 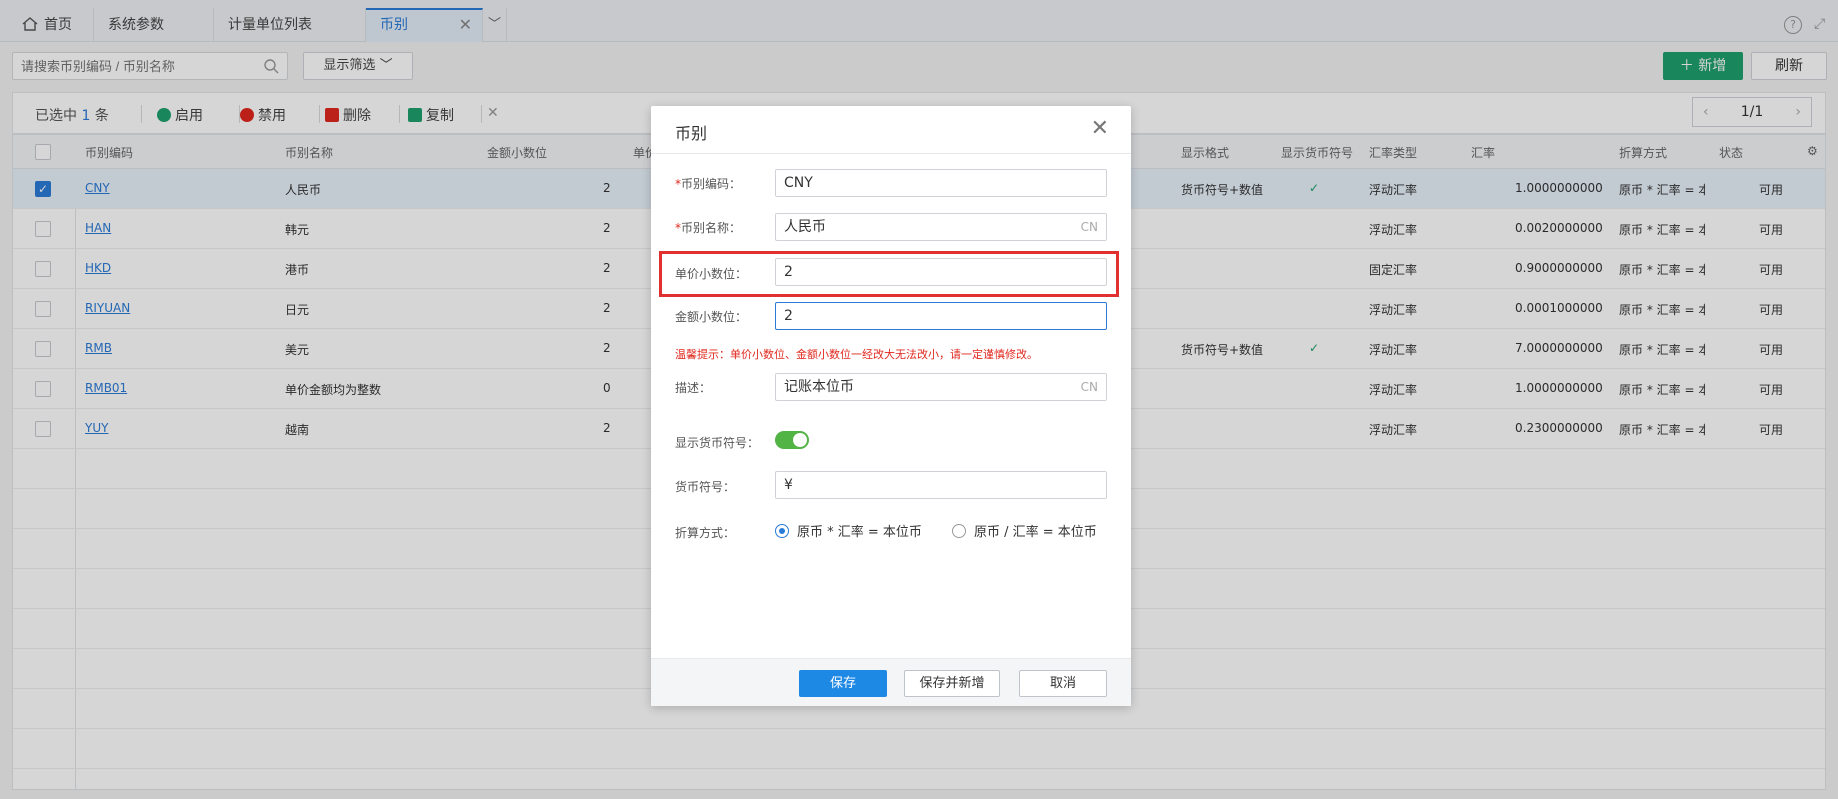 What do you see at coordinates (941, 227) in the screenshot?
I see `name-field: 人民币 CN` at bounding box center [941, 227].